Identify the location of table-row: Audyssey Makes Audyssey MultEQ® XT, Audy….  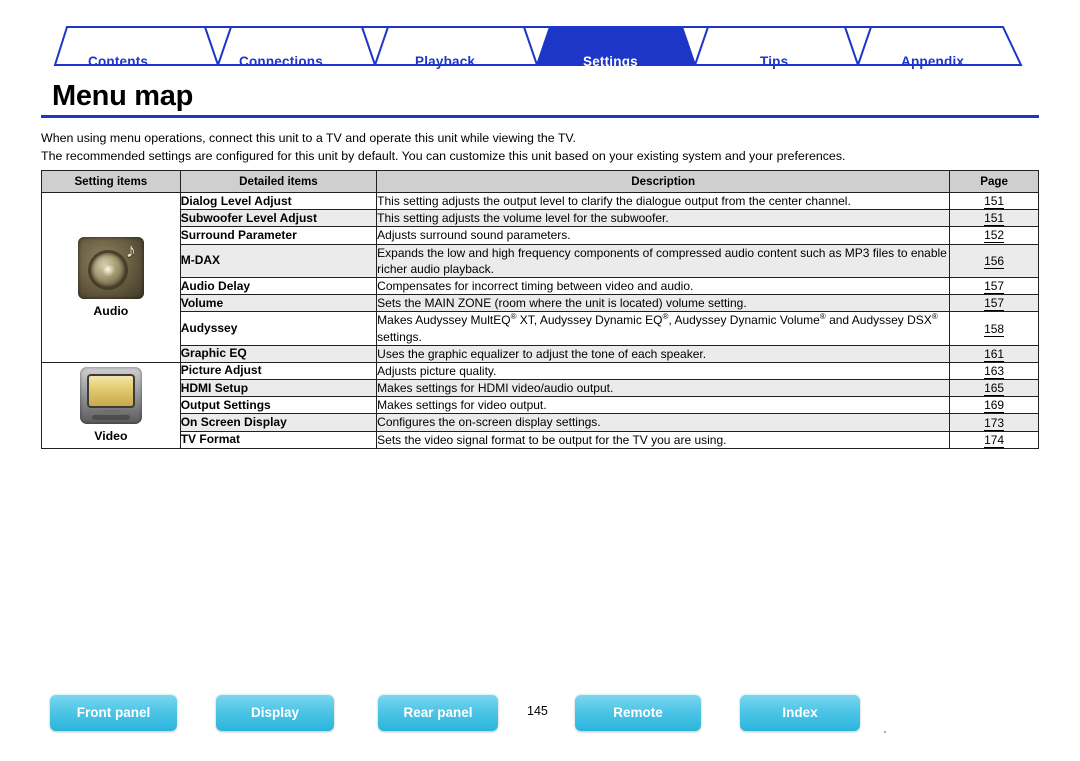
(540, 328).